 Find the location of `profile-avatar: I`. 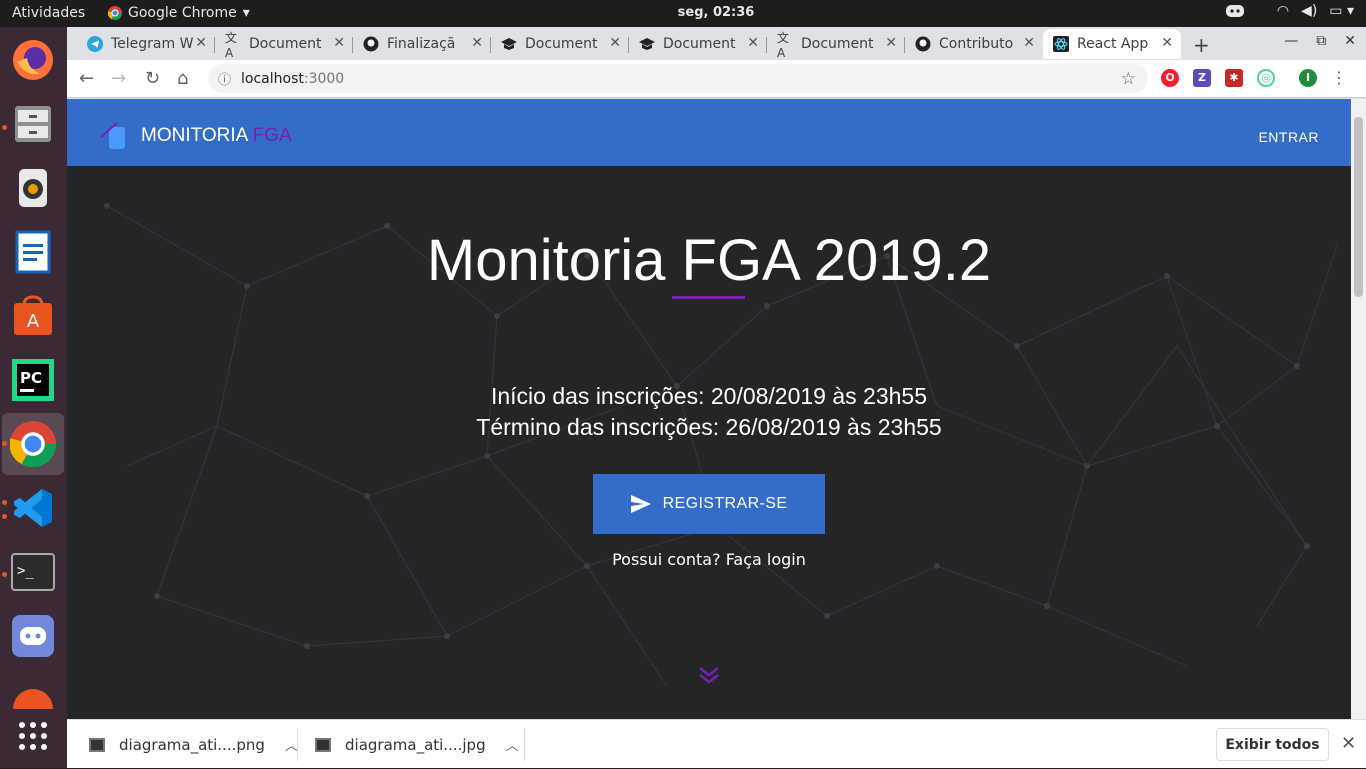

profile-avatar: I is located at coordinates (1308, 77).